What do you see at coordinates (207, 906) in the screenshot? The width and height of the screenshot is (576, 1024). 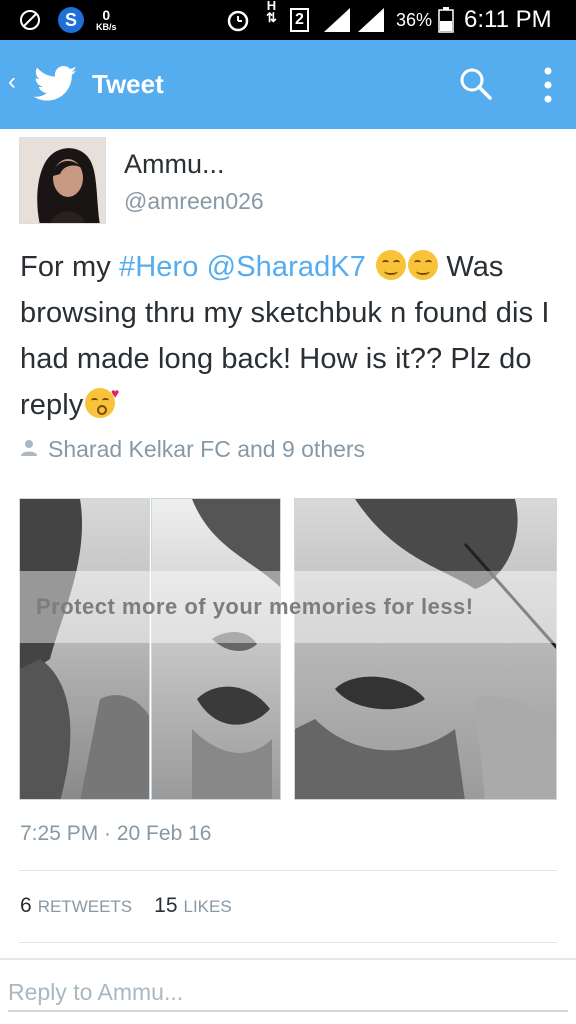 I see `likes-label: LIKES` at bounding box center [207, 906].